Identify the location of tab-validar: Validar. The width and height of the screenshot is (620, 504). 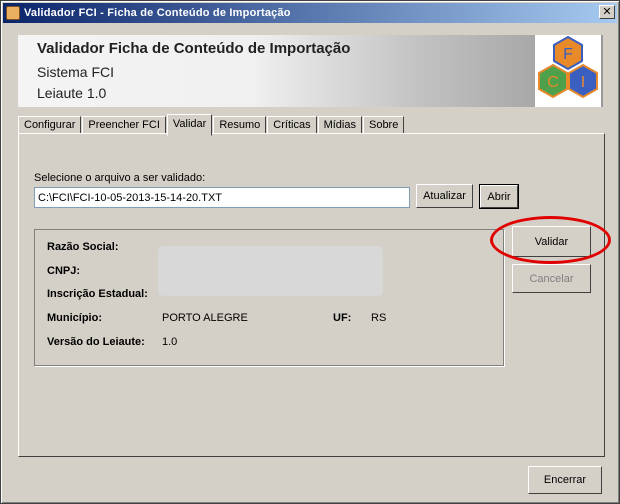
(189, 125).